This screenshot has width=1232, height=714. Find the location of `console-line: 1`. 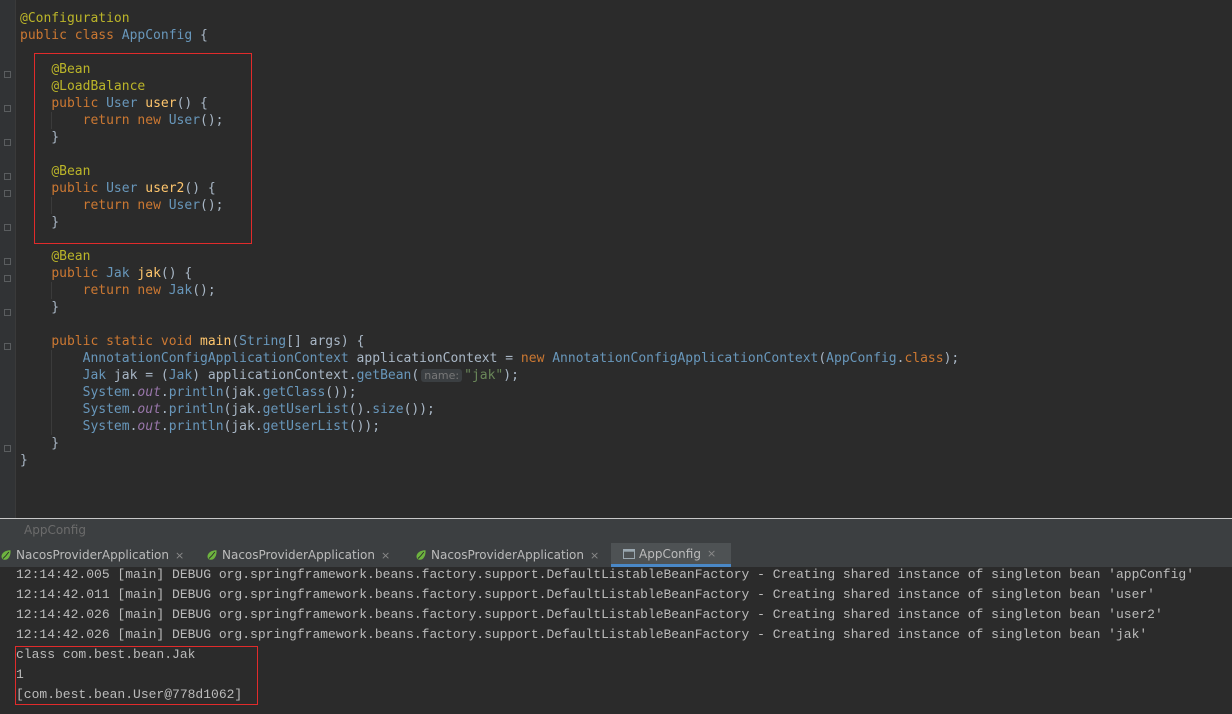

console-line: 1 is located at coordinates (20, 674).